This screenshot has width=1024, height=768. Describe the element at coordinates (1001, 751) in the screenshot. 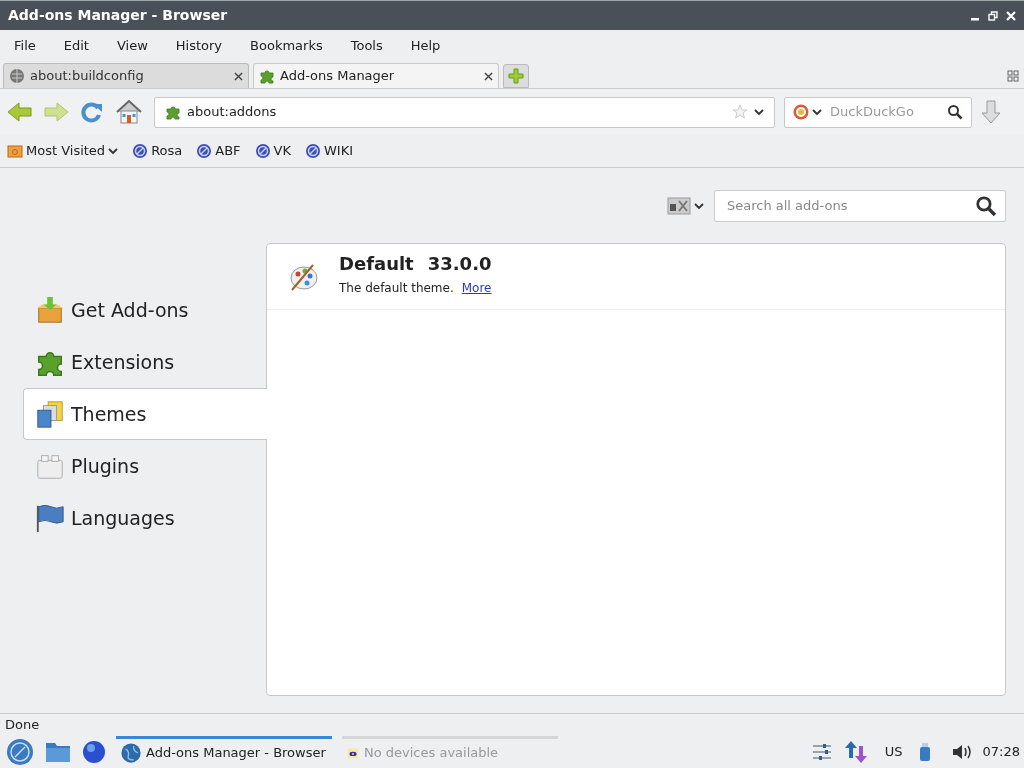

I see `clock: 07:28` at that location.